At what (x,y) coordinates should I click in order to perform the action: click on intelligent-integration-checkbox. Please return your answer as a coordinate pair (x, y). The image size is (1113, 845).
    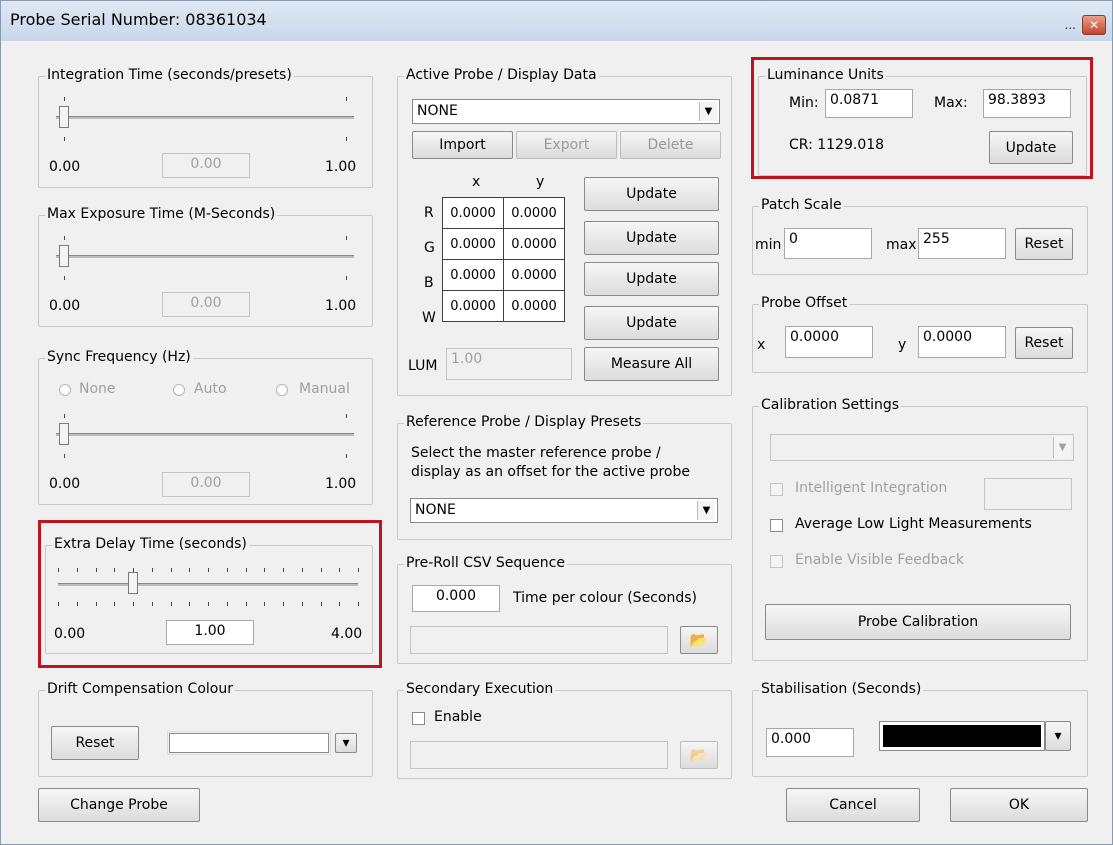
    Looking at the image, I should click on (776, 489).